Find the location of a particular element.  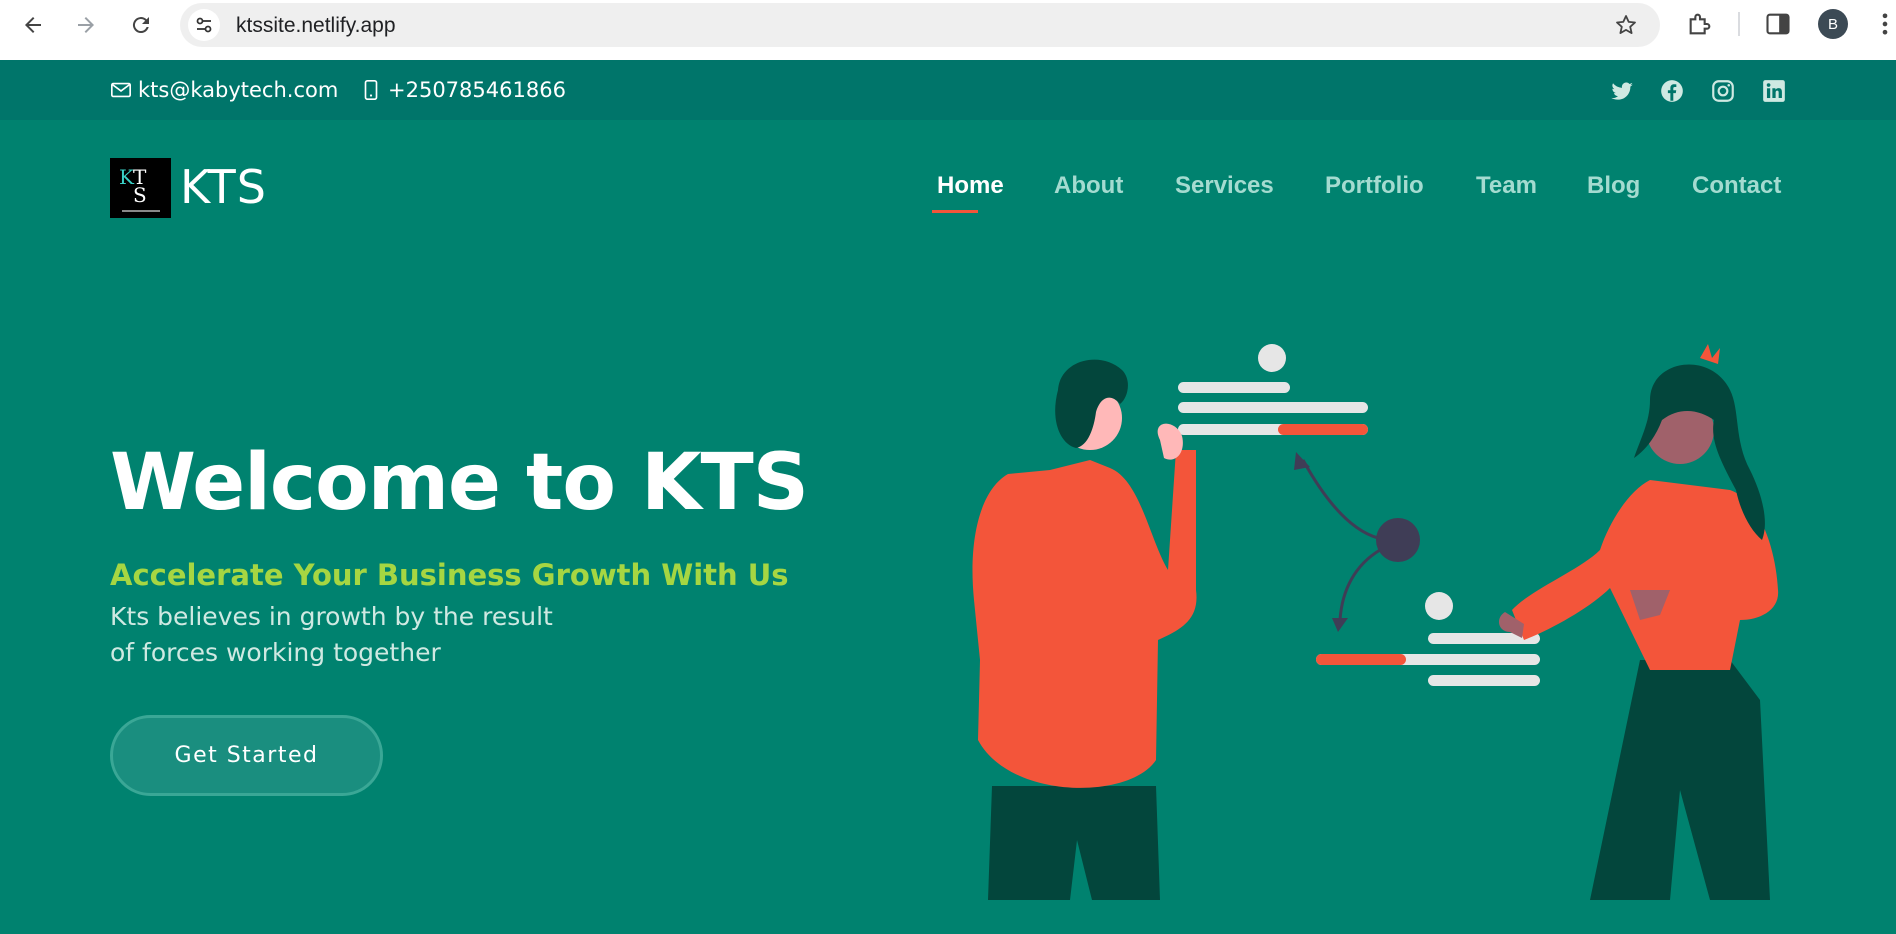

site-logo-text: KTS is located at coordinates (223, 187).